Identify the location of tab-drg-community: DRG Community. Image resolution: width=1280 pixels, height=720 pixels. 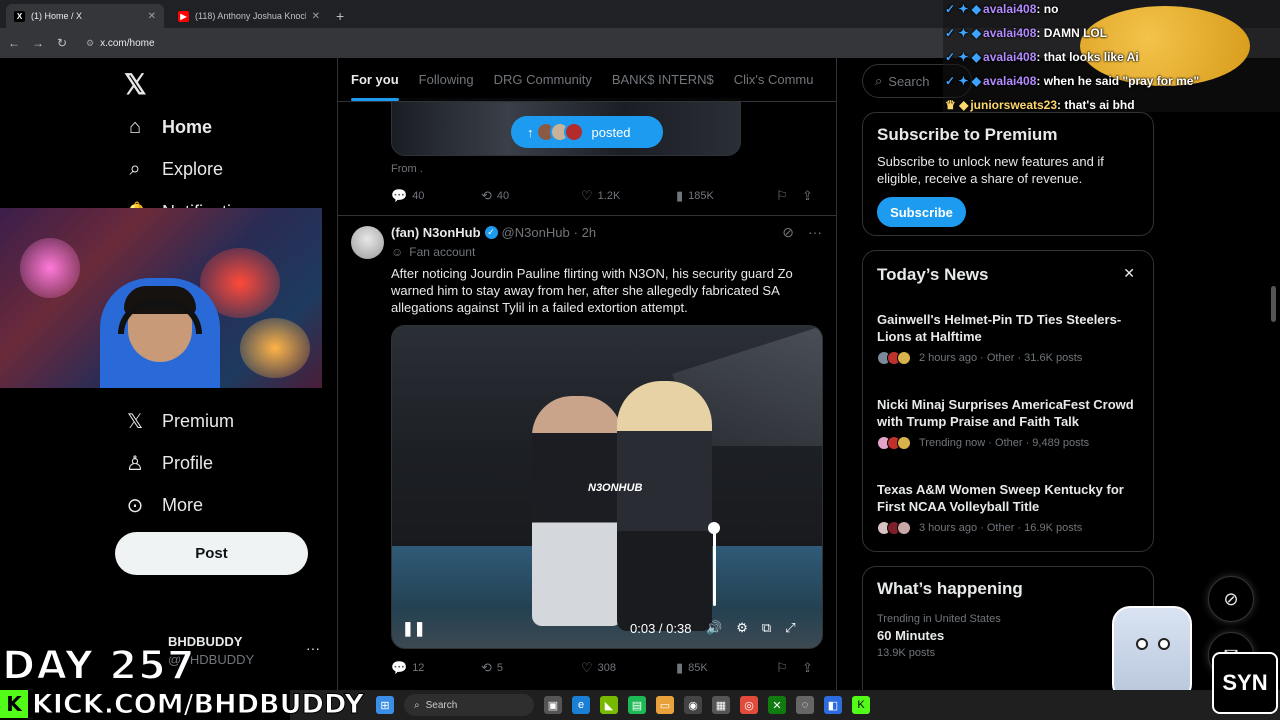
(543, 79).